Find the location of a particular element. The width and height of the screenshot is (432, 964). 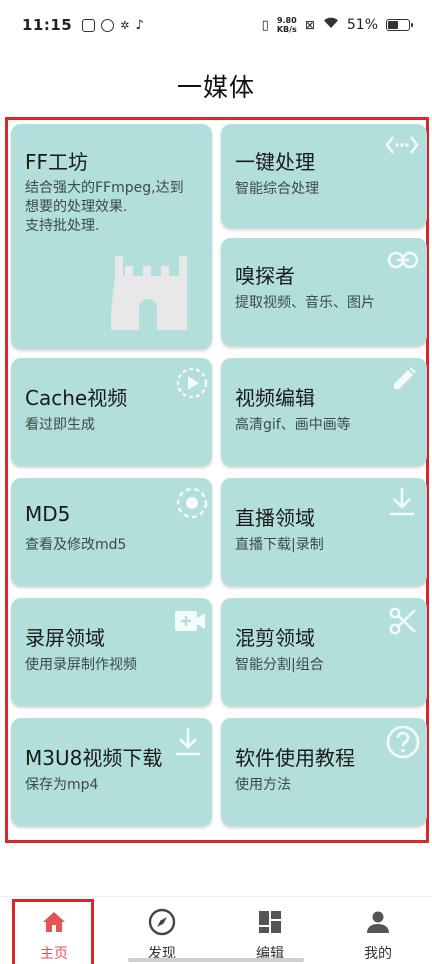

vibrate-icon: ▯ is located at coordinates (265, 25).